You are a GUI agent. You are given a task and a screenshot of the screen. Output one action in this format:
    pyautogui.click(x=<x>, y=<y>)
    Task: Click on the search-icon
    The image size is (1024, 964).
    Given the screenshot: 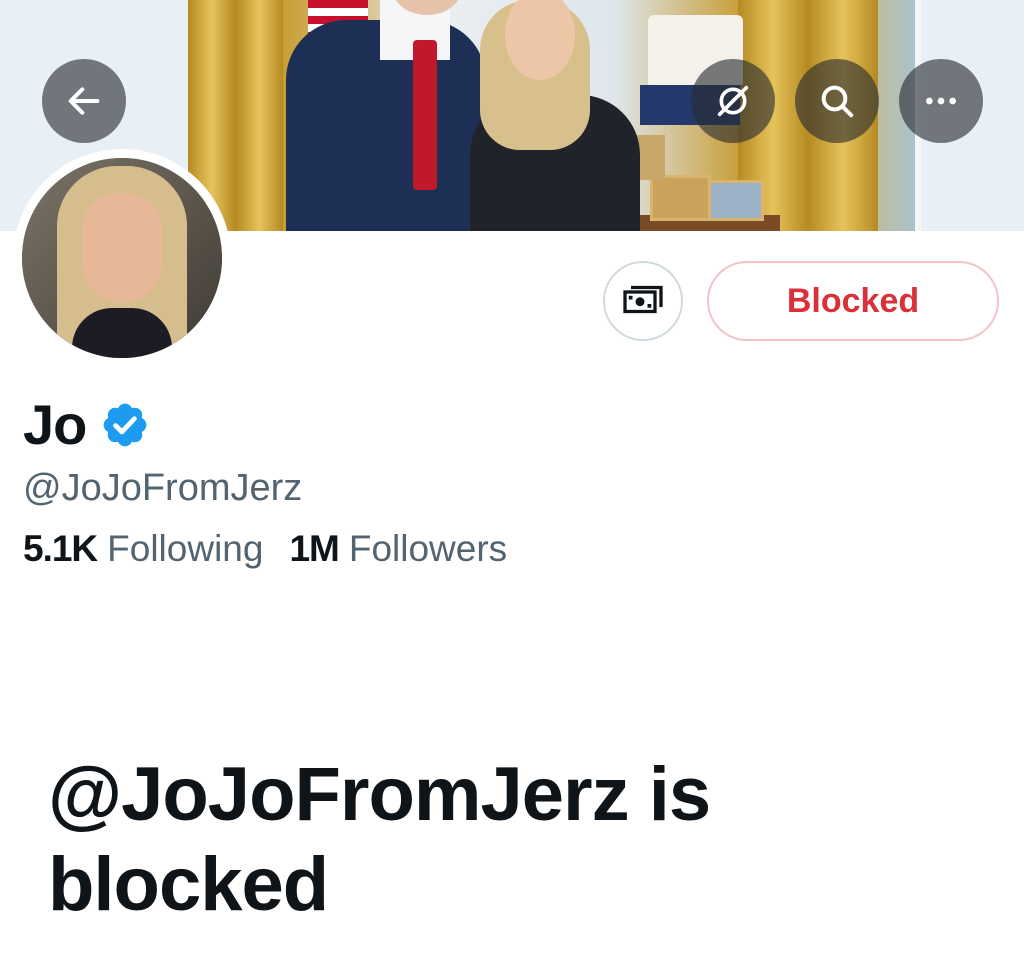 What is the action you would take?
    pyautogui.click(x=837, y=101)
    